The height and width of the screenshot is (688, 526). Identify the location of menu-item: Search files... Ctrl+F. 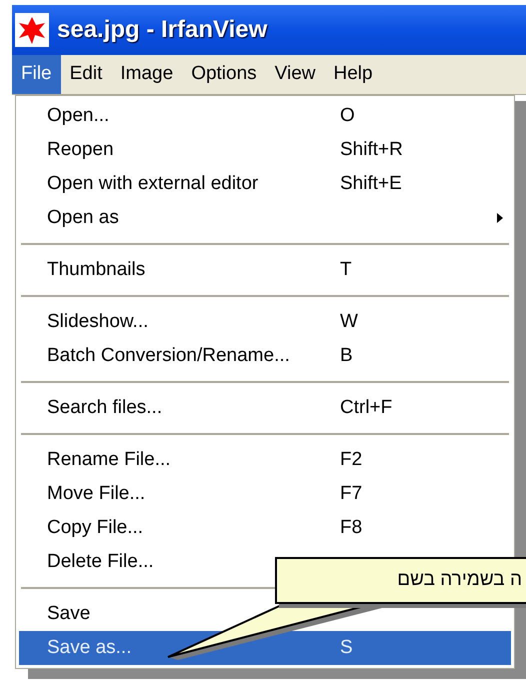
(265, 408).